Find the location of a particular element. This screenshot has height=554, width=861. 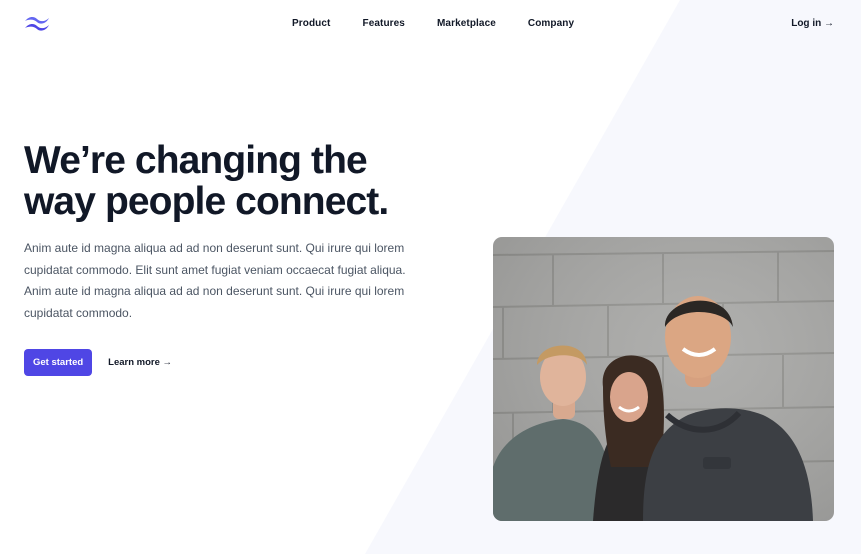

get-started-button: Get started is located at coordinates (58, 362).